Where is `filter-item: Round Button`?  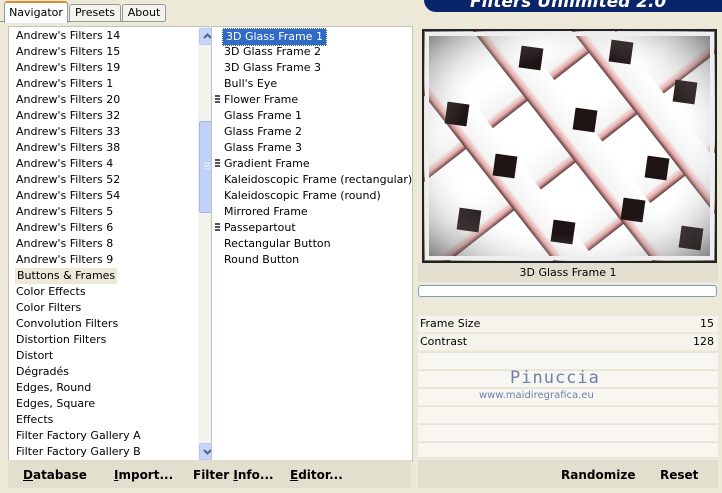 filter-item: Round Button is located at coordinates (261, 260).